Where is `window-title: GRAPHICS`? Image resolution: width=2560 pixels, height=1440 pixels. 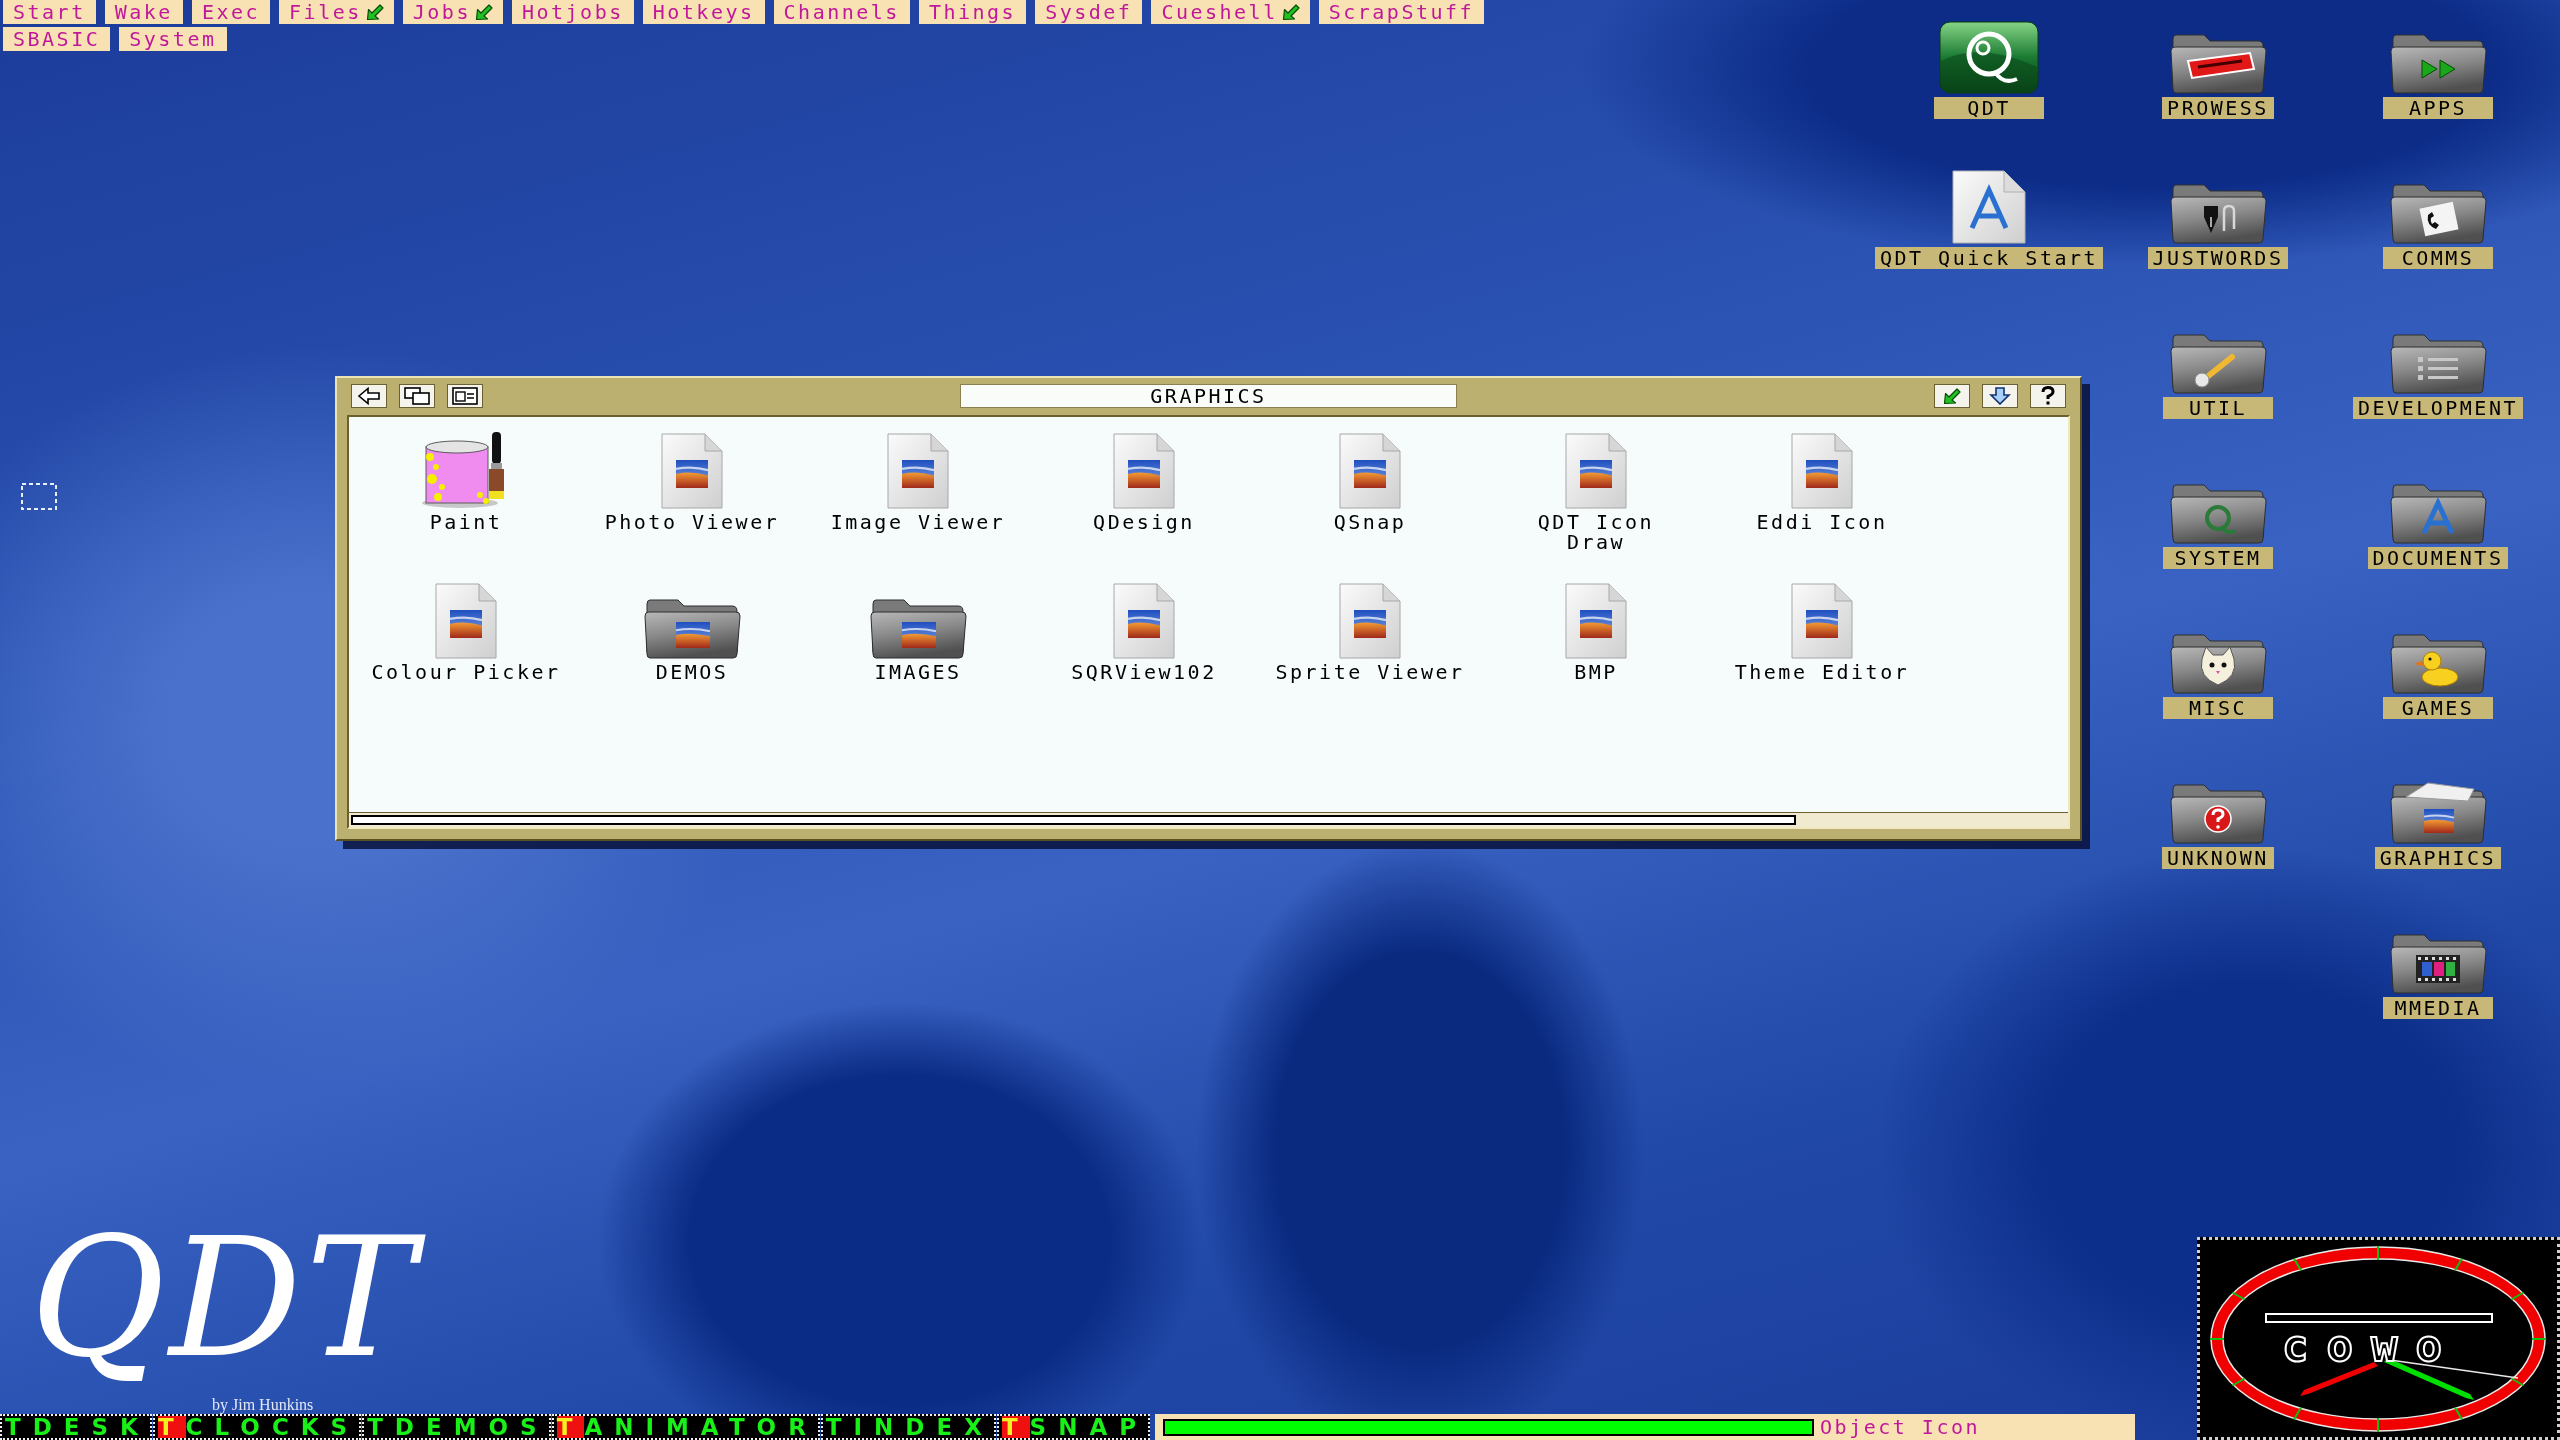 window-title: GRAPHICS is located at coordinates (1208, 396).